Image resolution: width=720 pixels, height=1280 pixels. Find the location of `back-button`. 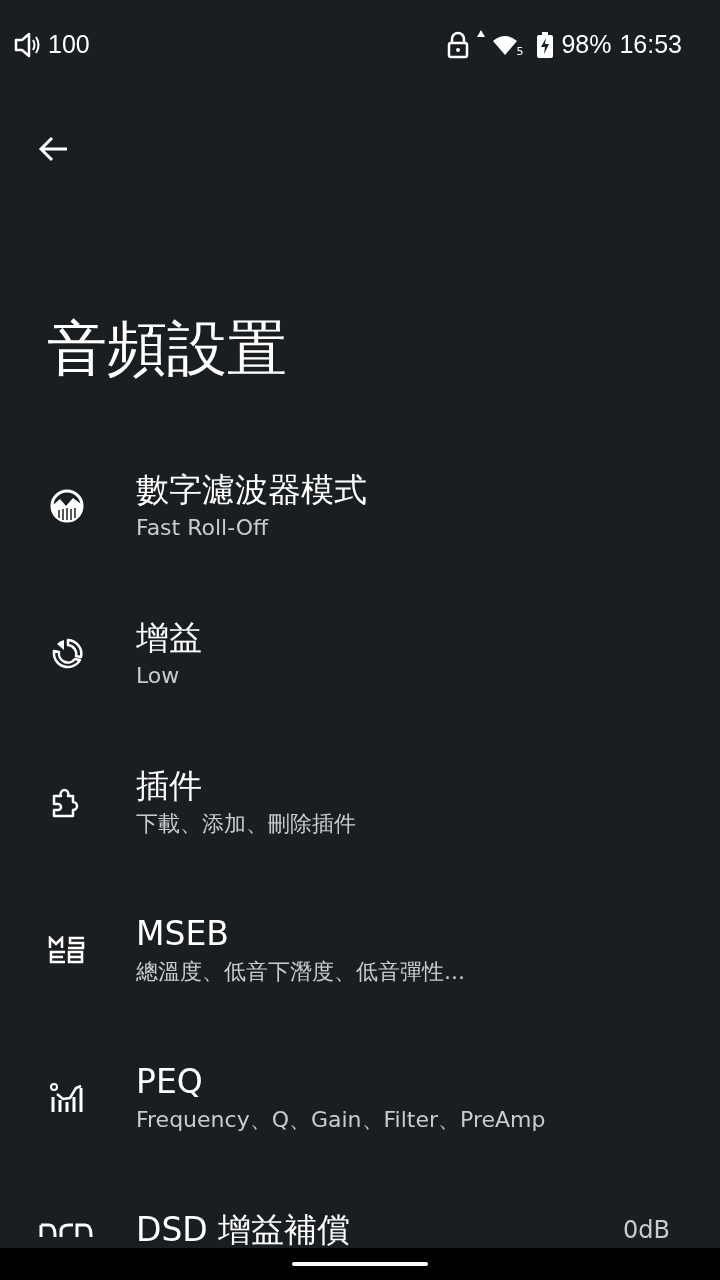

back-button is located at coordinates (53, 149).